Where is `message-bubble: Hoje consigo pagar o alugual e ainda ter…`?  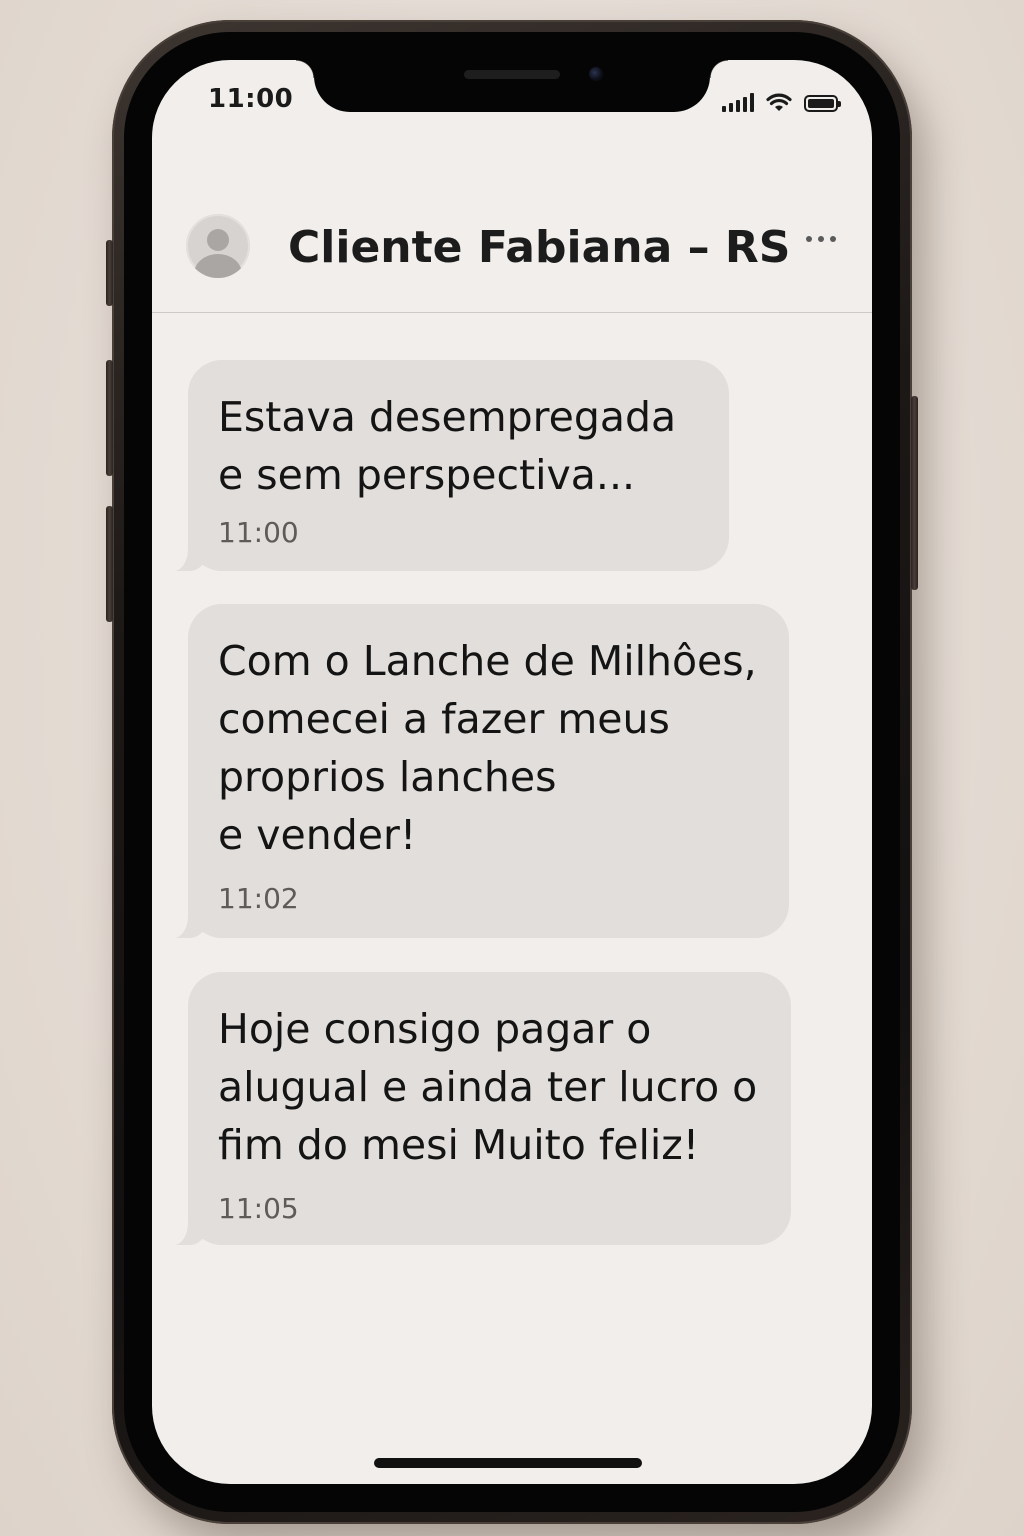 message-bubble: Hoje consigo pagar o alugual e ainda ter… is located at coordinates (479, 1108).